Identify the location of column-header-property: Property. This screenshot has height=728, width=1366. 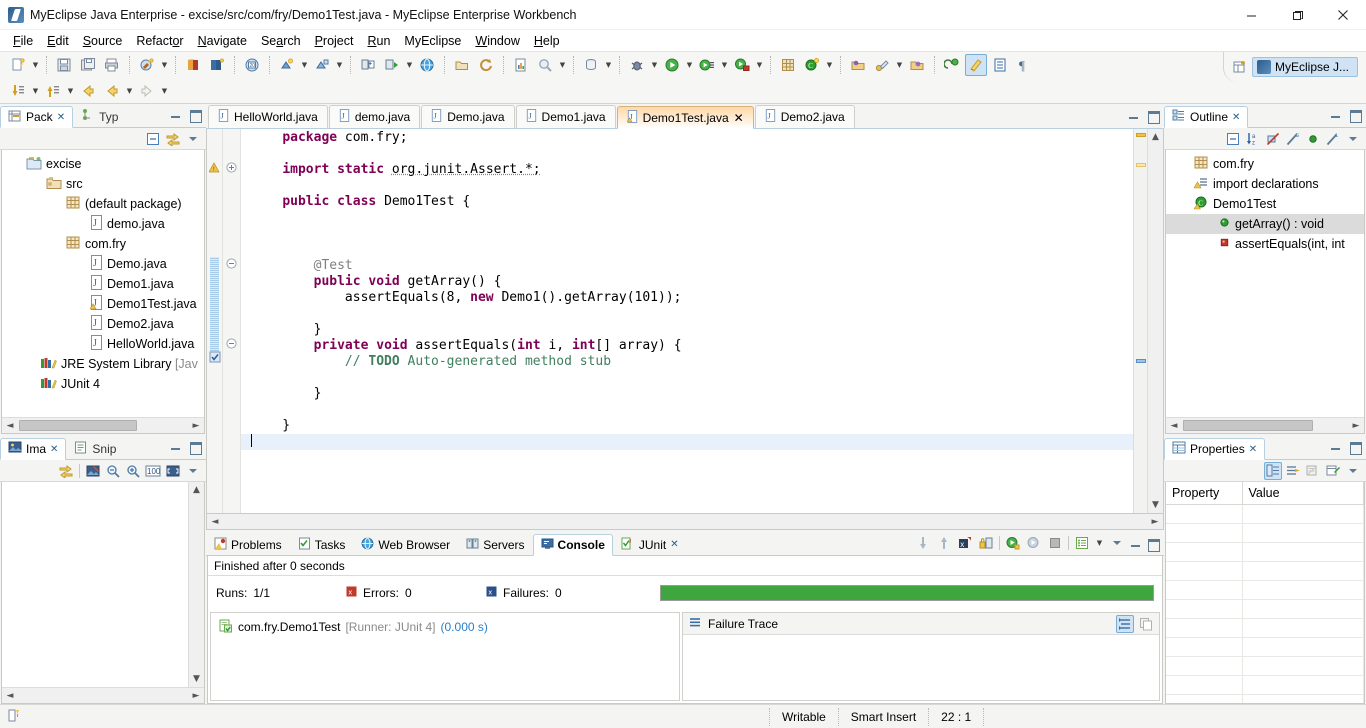
(1204, 493).